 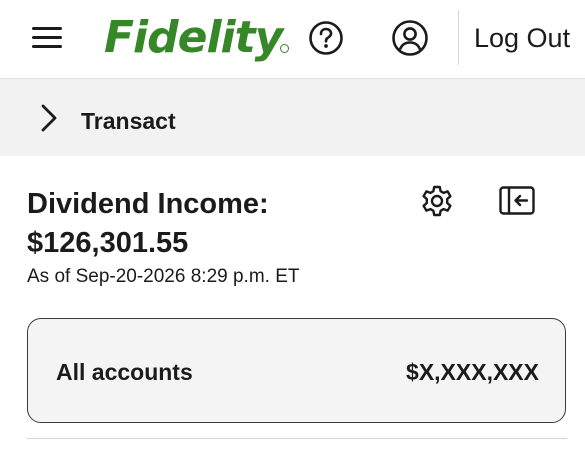 What do you see at coordinates (108, 243) in the screenshot?
I see `dividend-income-amount: $126,301.55` at bounding box center [108, 243].